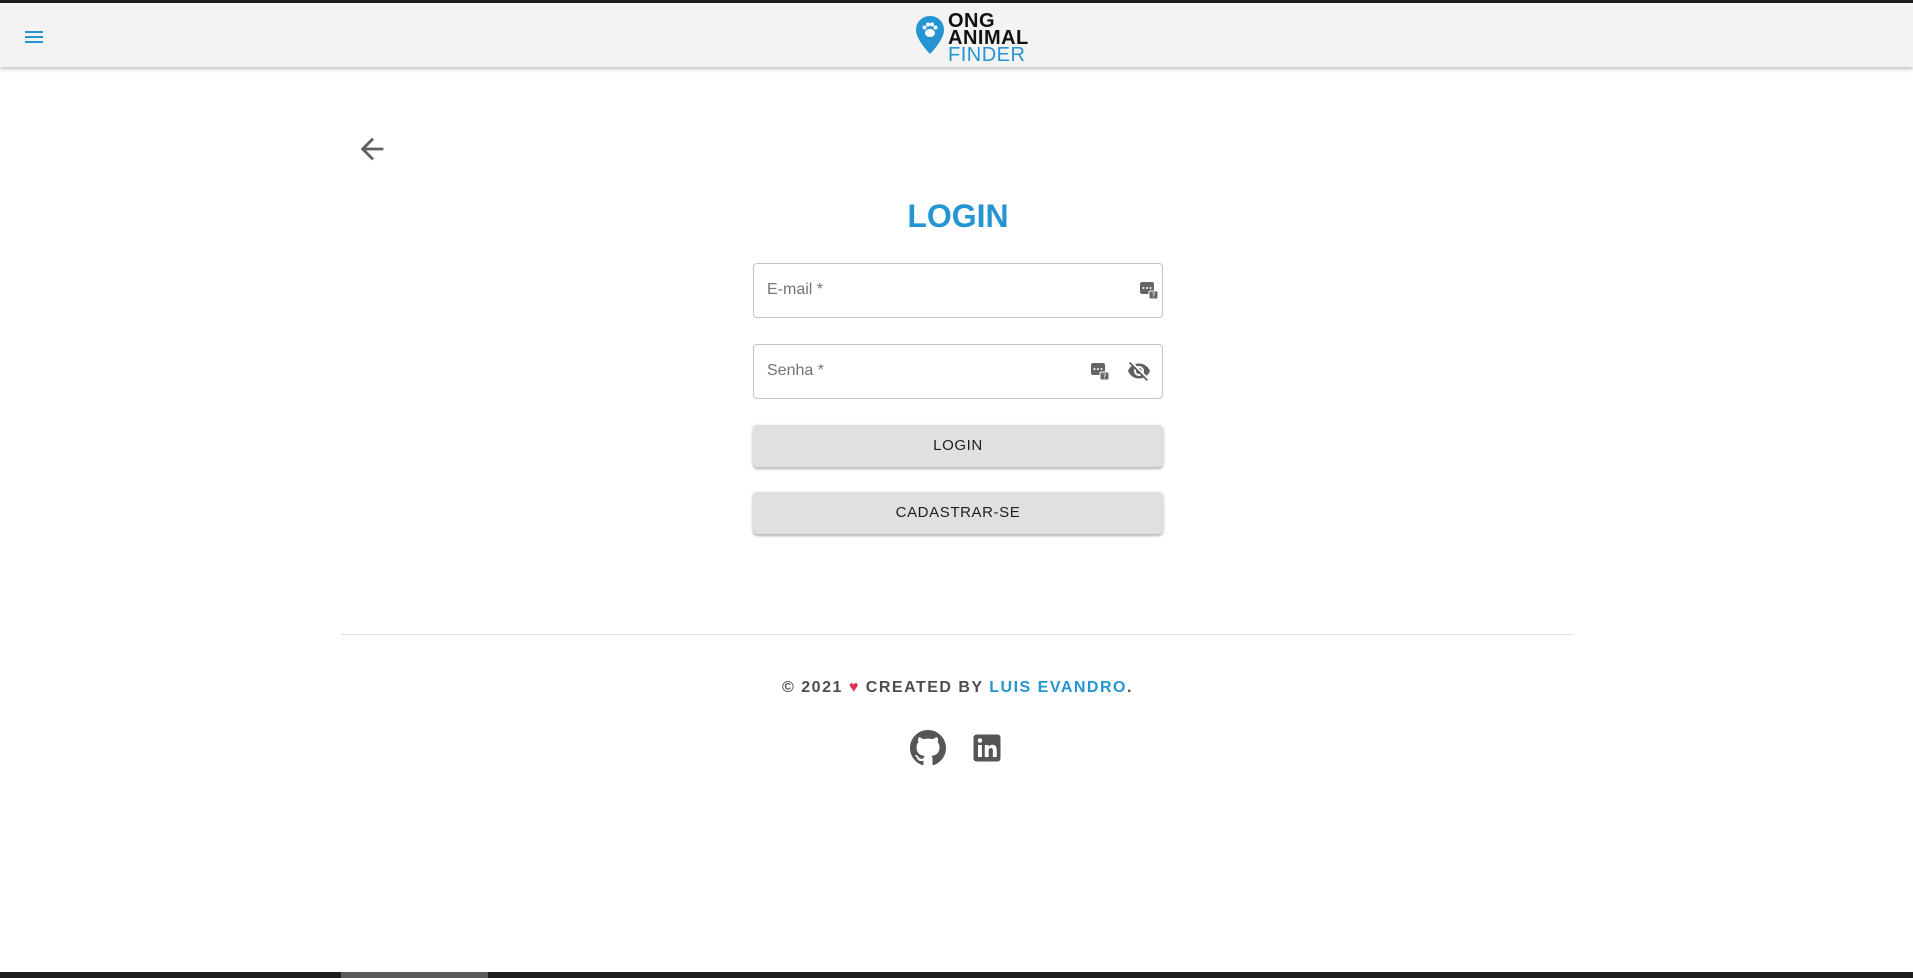 The image size is (1913, 978). I want to click on email-field: E-mail * ?, so click(958, 290).